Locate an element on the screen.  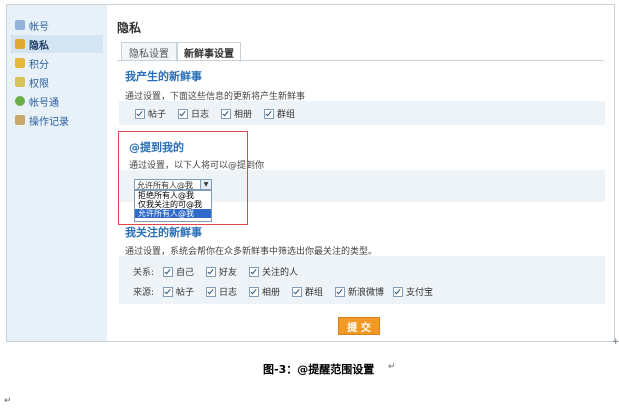
figure-caption: 图-3：@提醒范围设置 is located at coordinates (319, 369).